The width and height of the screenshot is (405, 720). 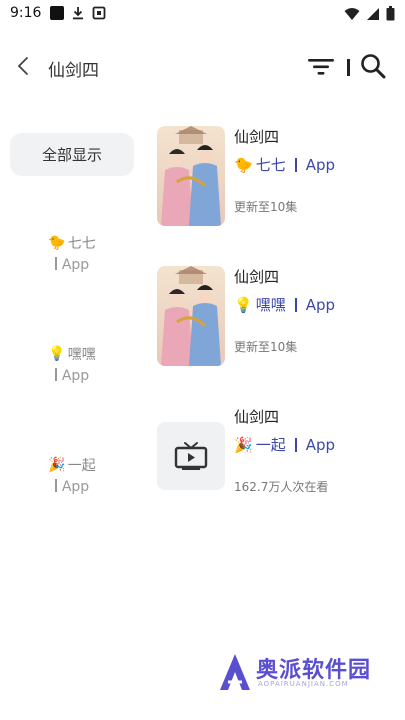 I want to click on source-filter-label: 💡 嘿嘿, so click(x=72, y=354).